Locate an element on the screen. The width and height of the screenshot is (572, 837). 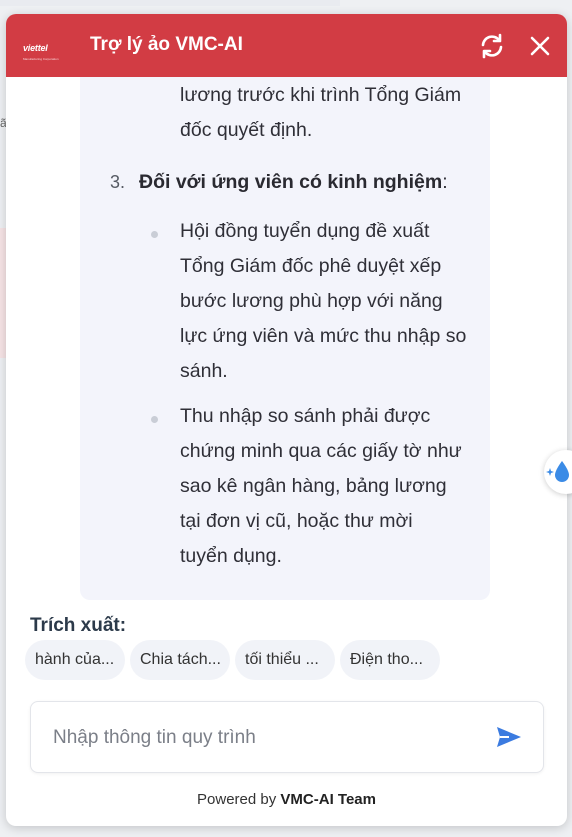
send-icon is located at coordinates (509, 737).